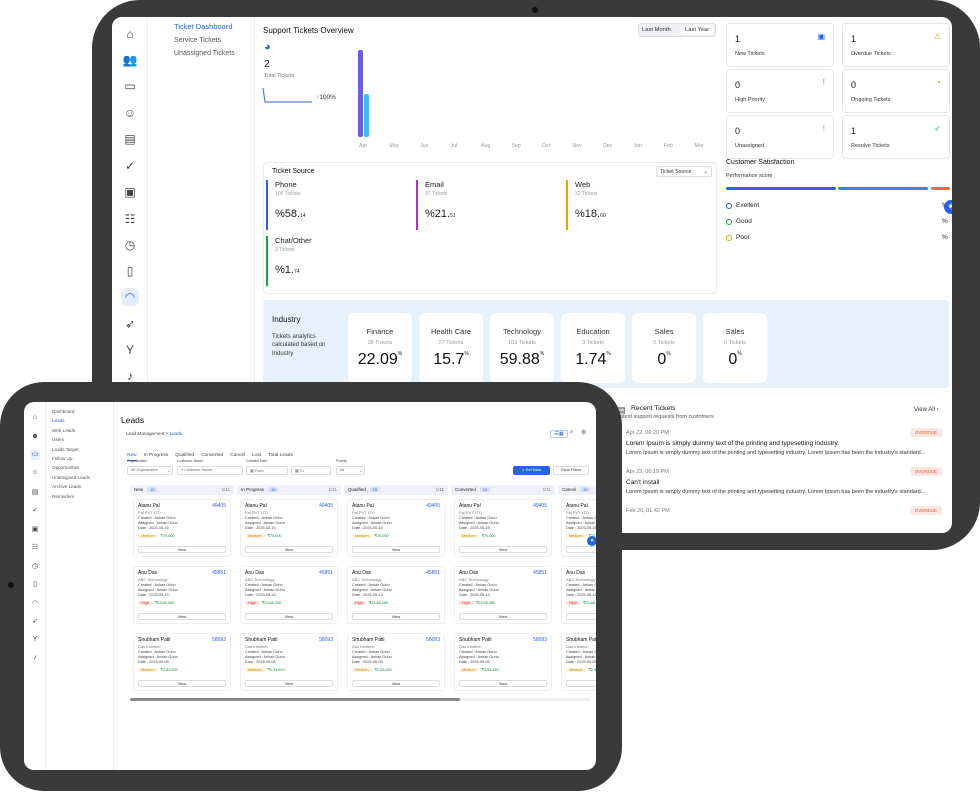 This screenshot has height=793, width=980. What do you see at coordinates (214, 26) in the screenshot?
I see `subnav-ticket-dashboard: Ticket Dashboard` at bounding box center [214, 26].